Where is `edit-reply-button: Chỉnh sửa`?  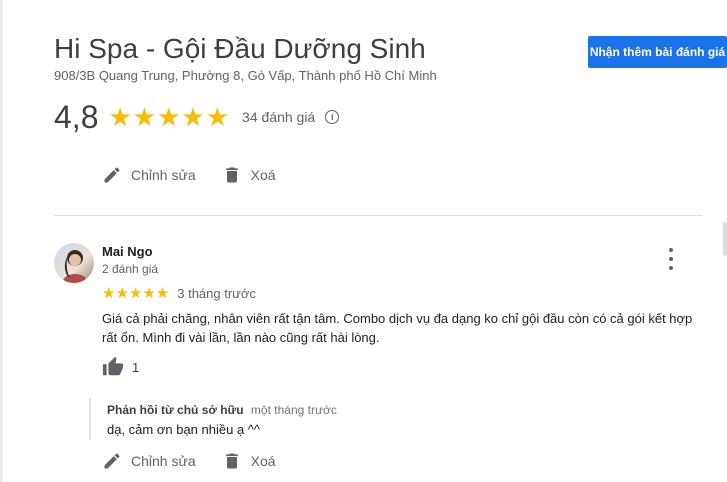
edit-reply-button: Chỉnh sửa is located at coordinates (149, 461).